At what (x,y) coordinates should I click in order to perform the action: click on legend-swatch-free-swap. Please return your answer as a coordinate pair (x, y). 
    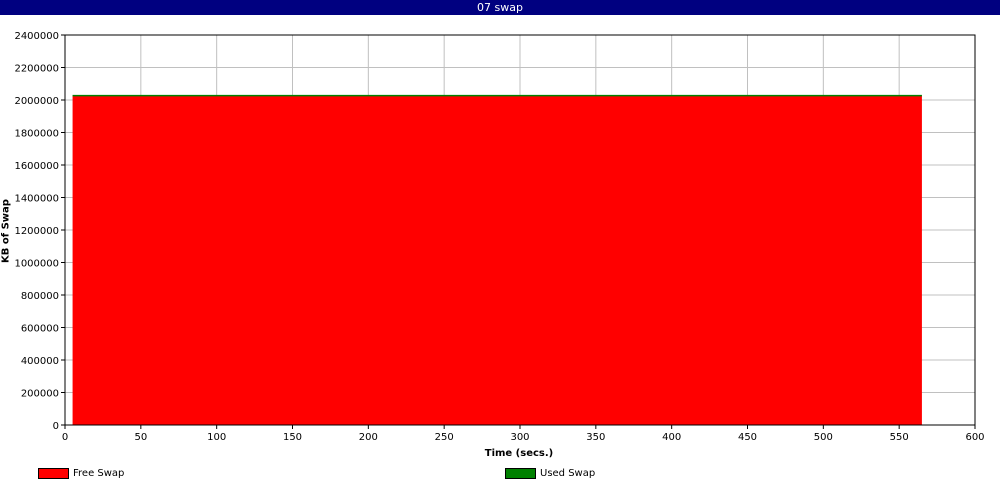
    Looking at the image, I should click on (53, 473).